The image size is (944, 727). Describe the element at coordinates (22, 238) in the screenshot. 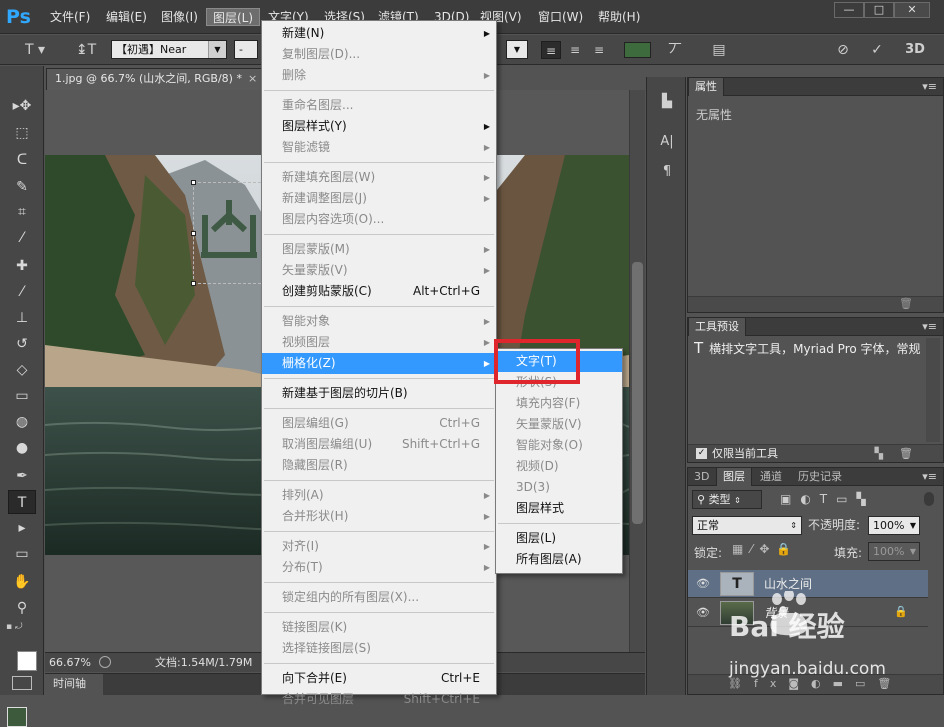

I see `eyedropper-tool-icon: ⁄` at that location.